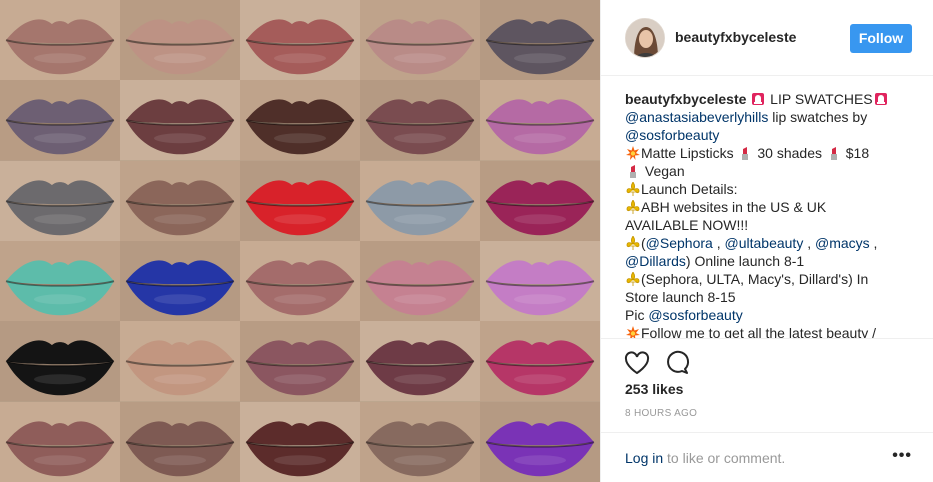 Image resolution: width=933 pixels, height=482 pixels. Describe the element at coordinates (759, 331) in the screenshot. I see `caption-text: Follow me to get all the latest beauty /` at that location.